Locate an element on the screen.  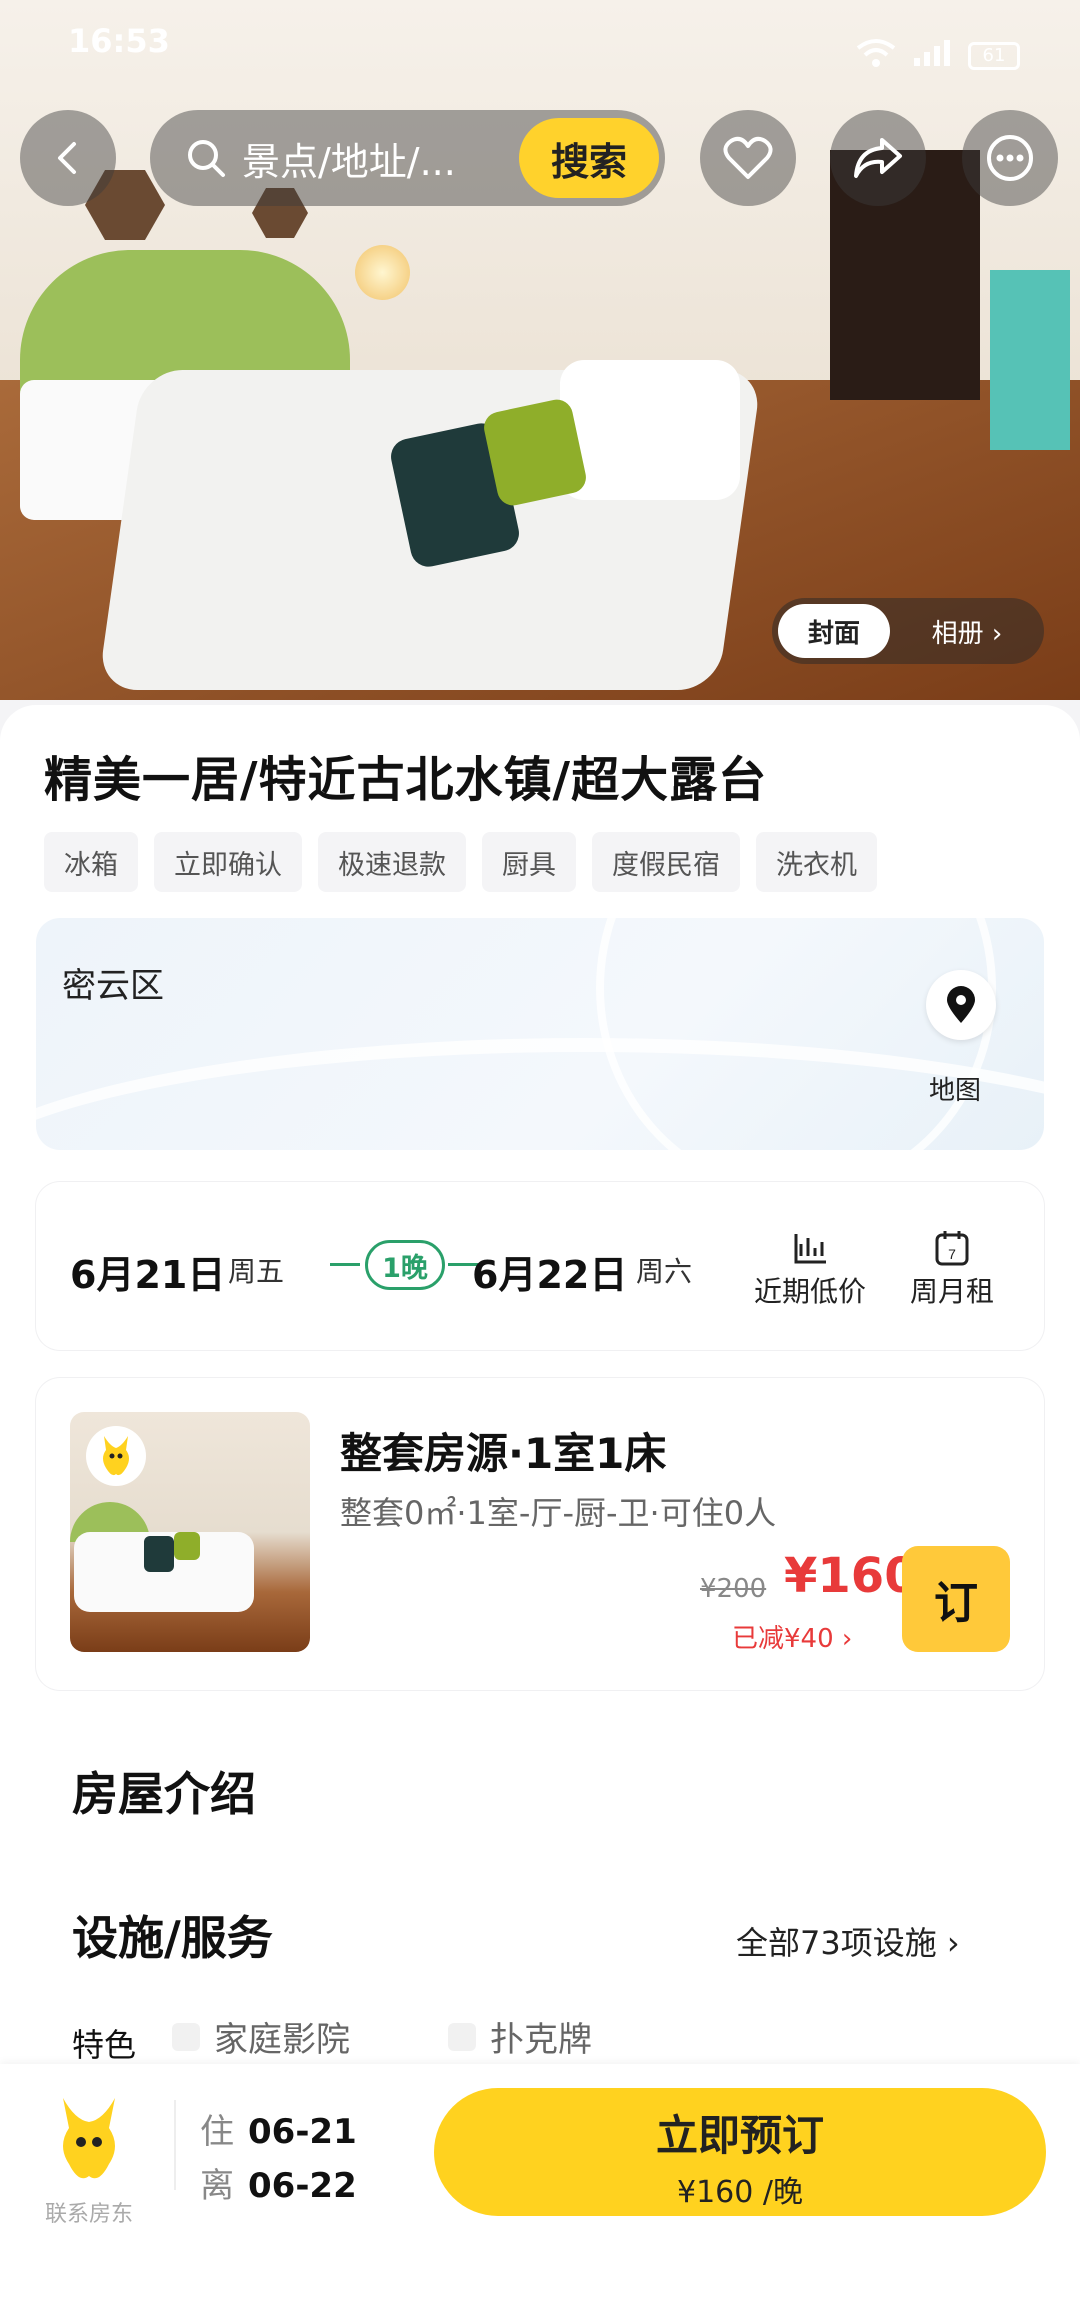
map-road is located at coordinates (796, 1034).